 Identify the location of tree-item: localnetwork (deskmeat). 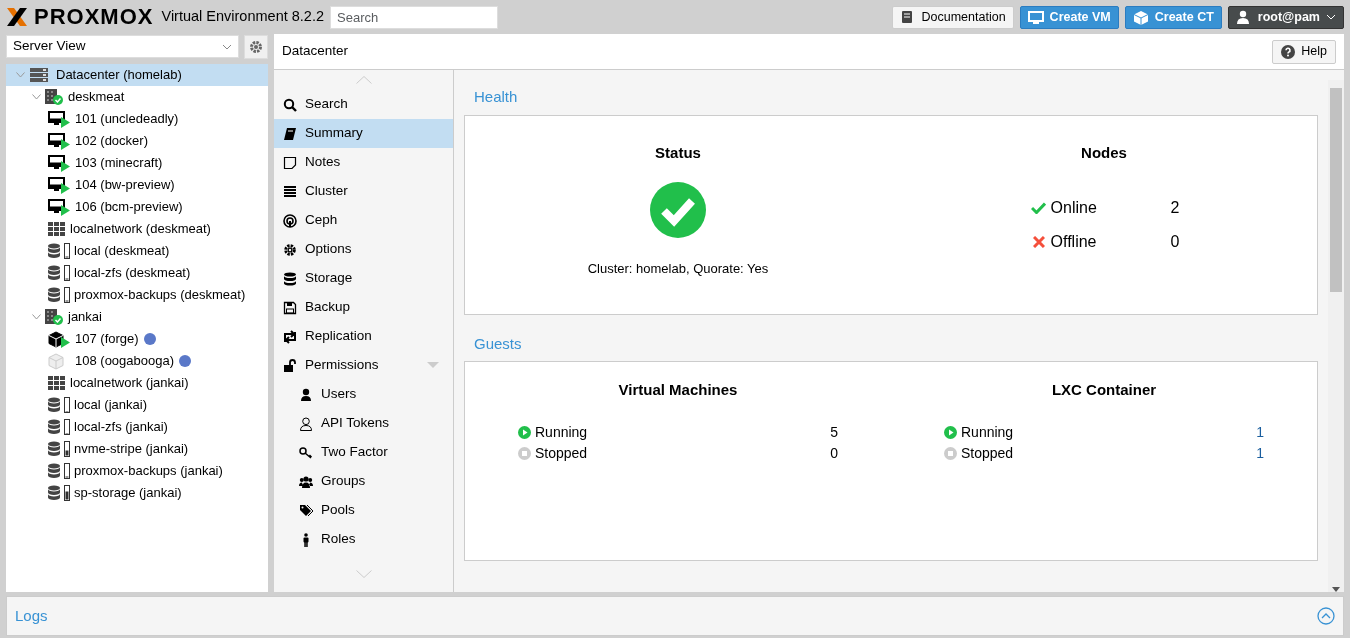
(137, 229).